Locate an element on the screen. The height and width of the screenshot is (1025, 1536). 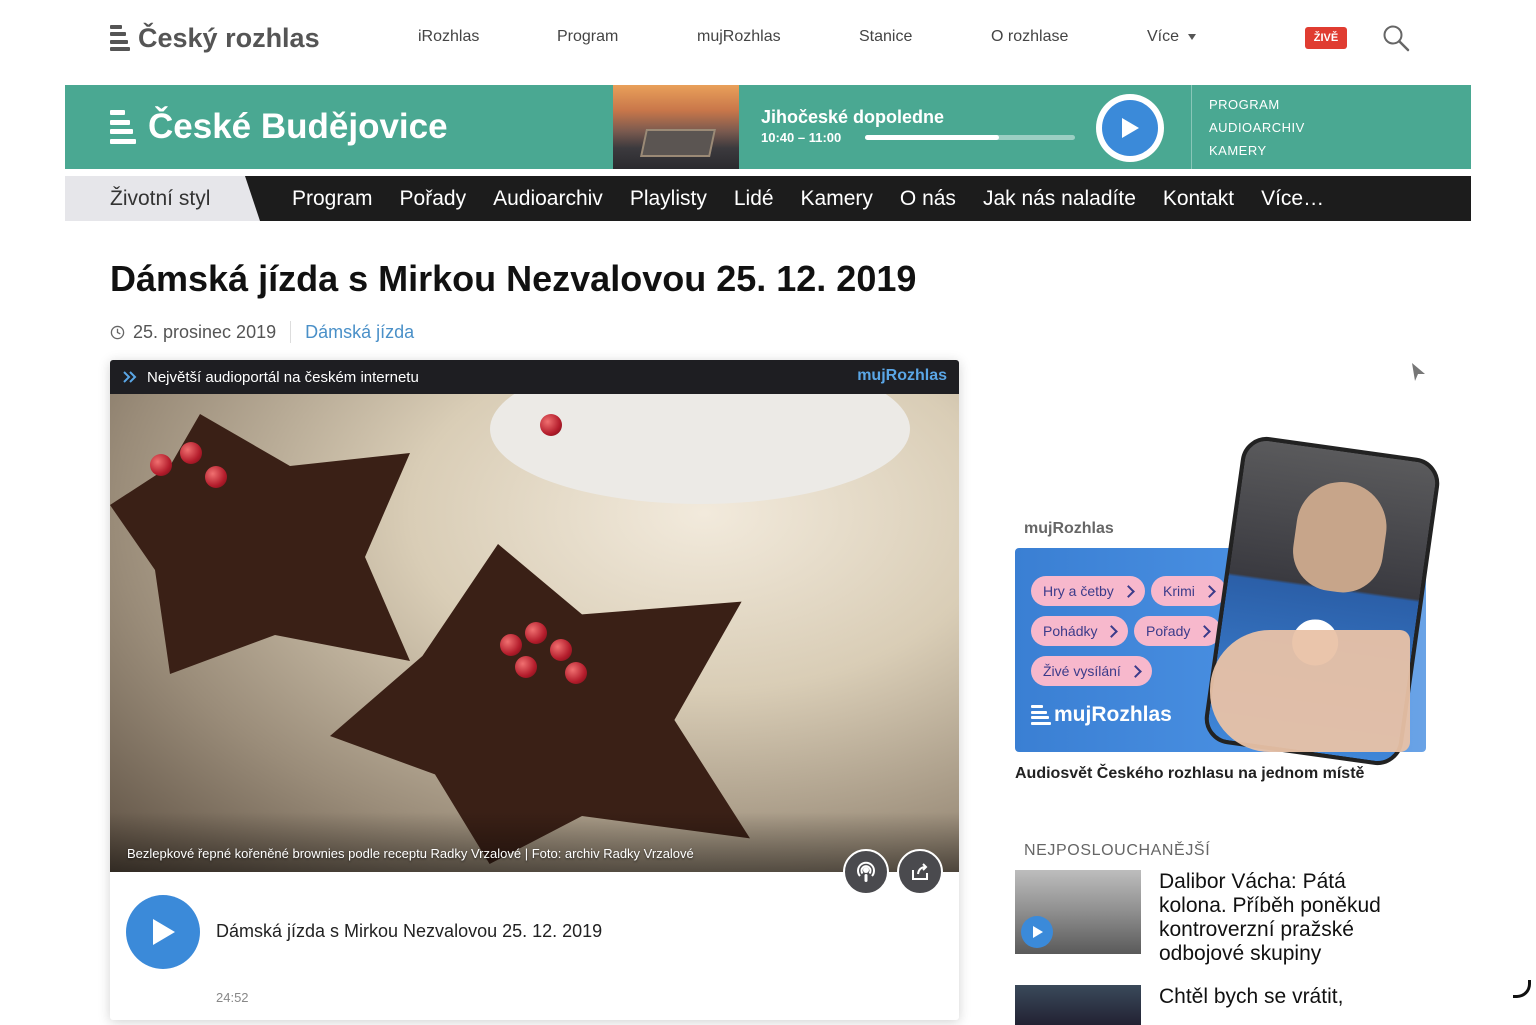
category-link: Dámská jízda is located at coordinates (359, 332).